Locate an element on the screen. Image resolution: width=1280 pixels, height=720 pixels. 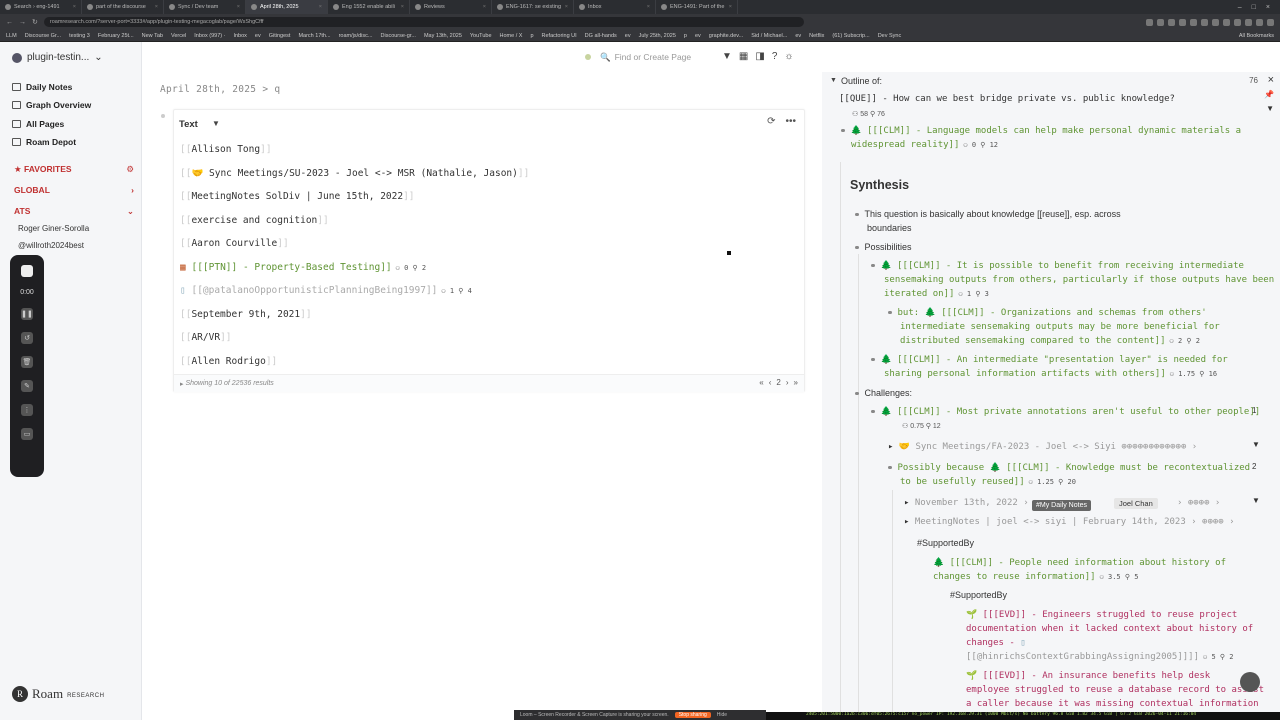
bookmark-item: July 25th, 2025 is located at coordinates (657, 36).